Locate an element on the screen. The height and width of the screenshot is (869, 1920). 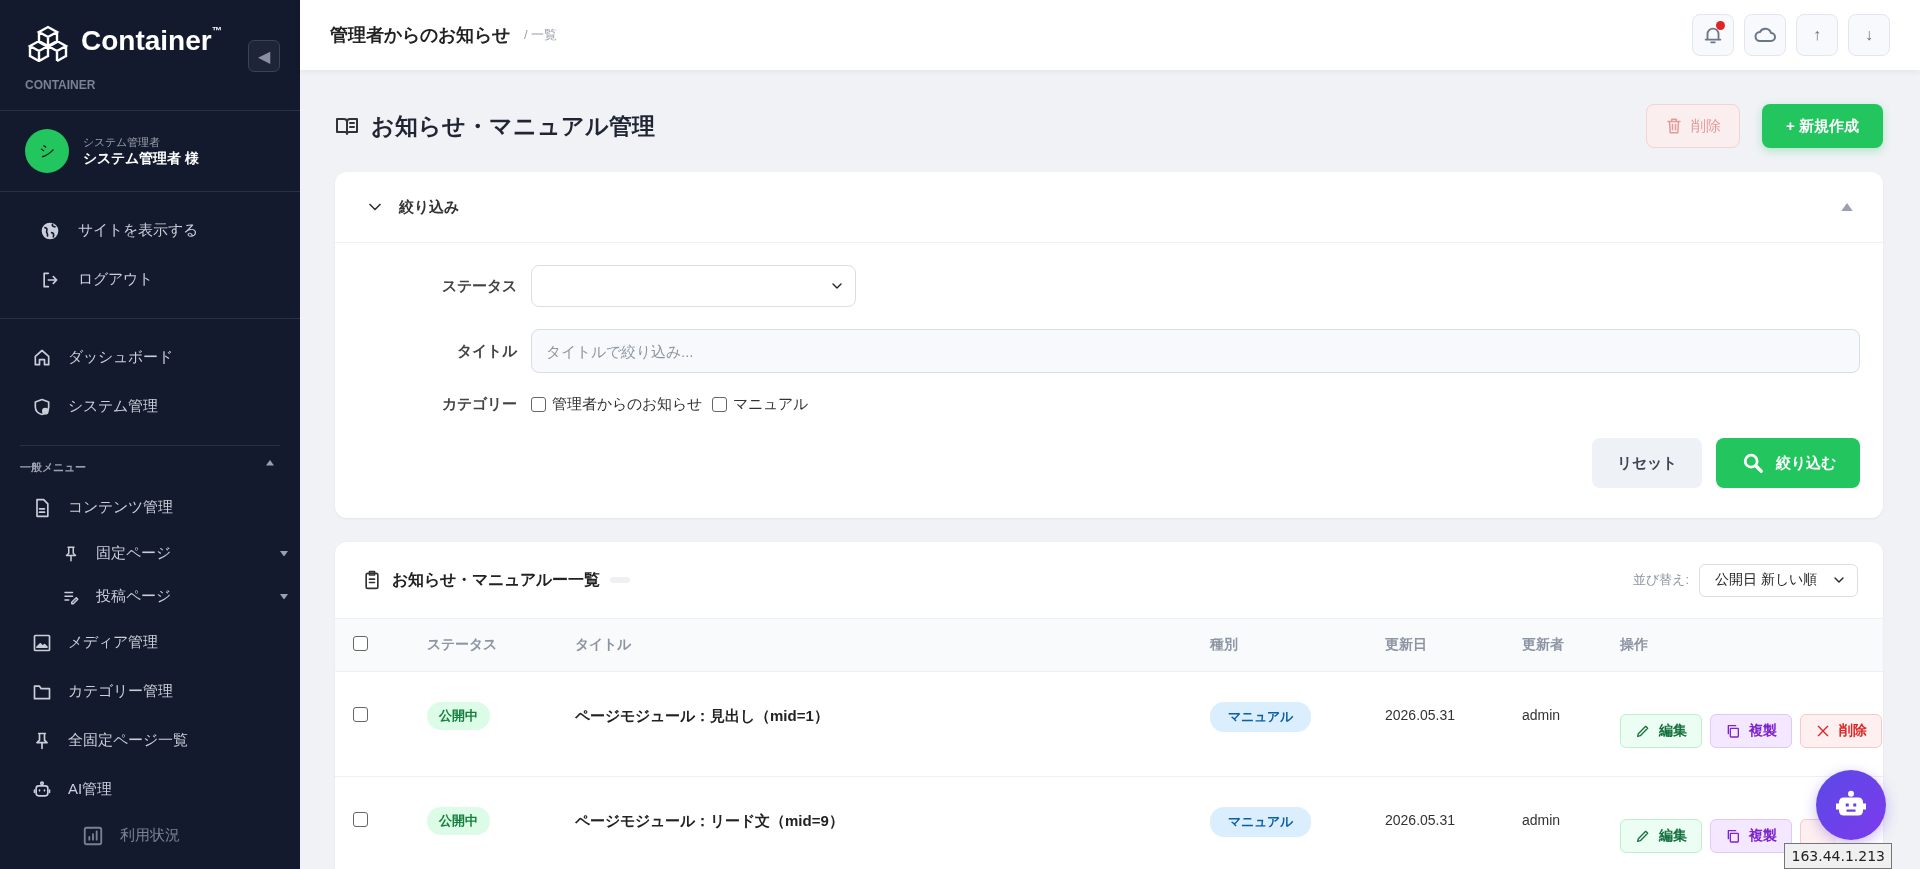
sidebar-item: 全固定ページ一覧 is located at coordinates (128, 740).